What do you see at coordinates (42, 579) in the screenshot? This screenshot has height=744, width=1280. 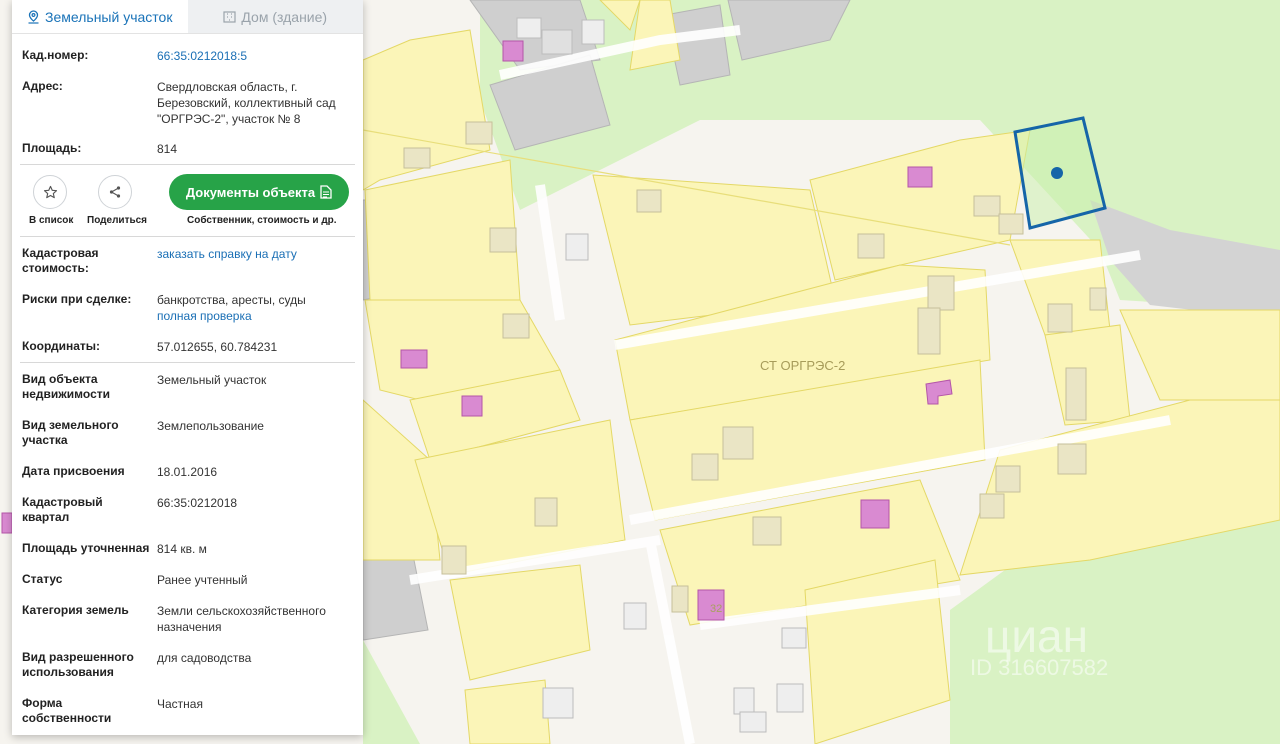 I see `prop-label: Статус` at bounding box center [42, 579].